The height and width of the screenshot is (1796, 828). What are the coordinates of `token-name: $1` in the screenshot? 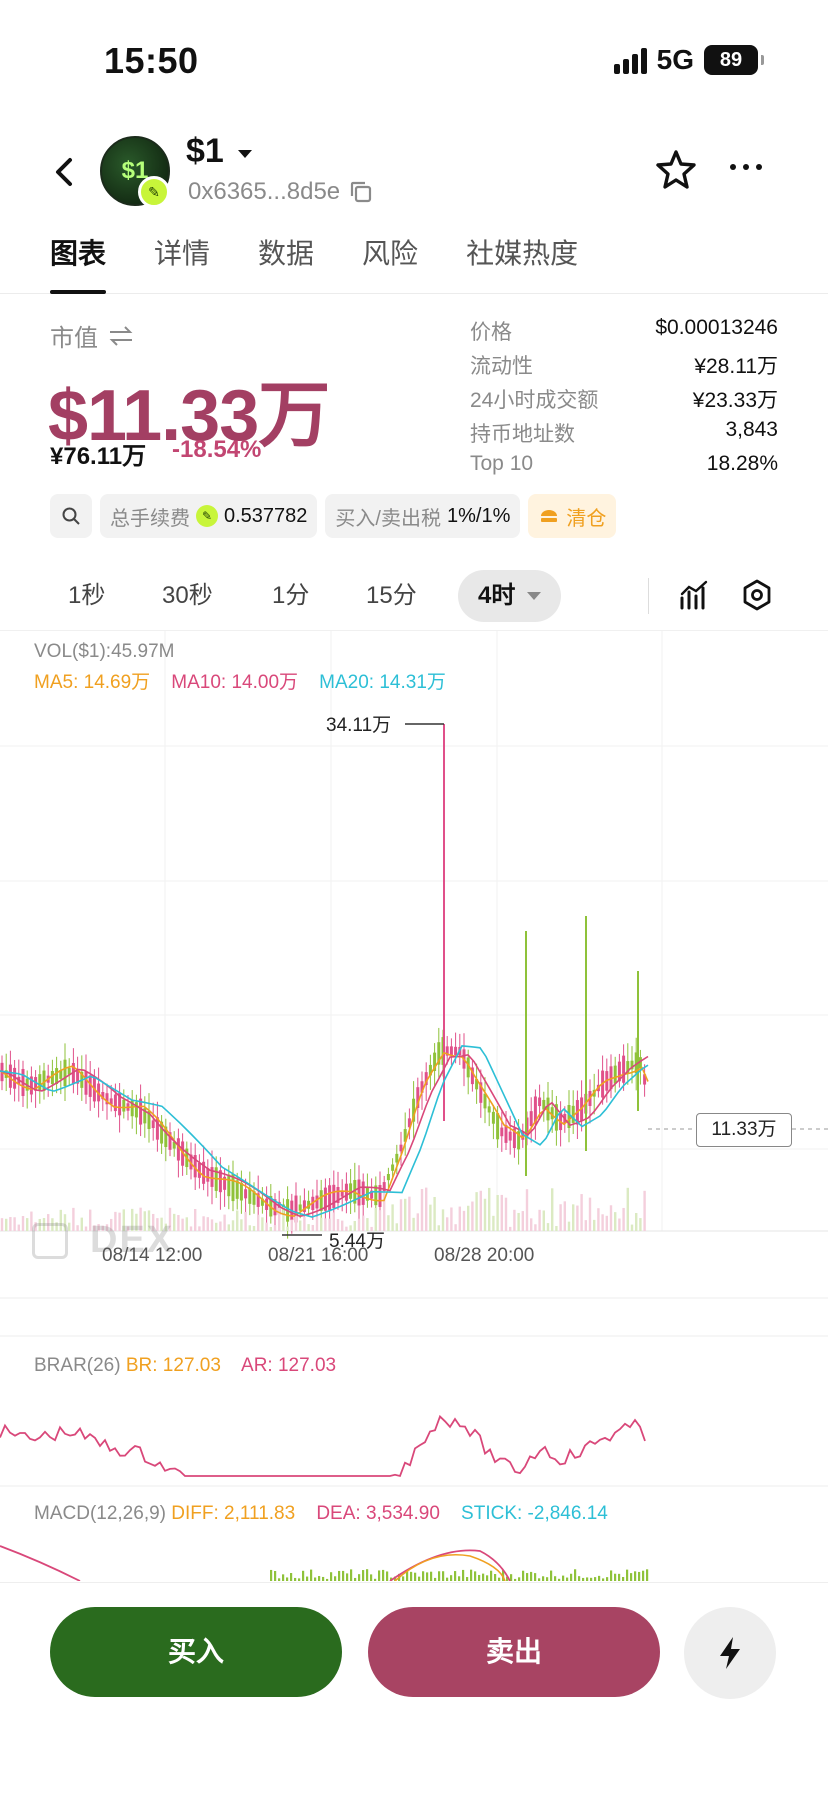 It's located at (205, 151).